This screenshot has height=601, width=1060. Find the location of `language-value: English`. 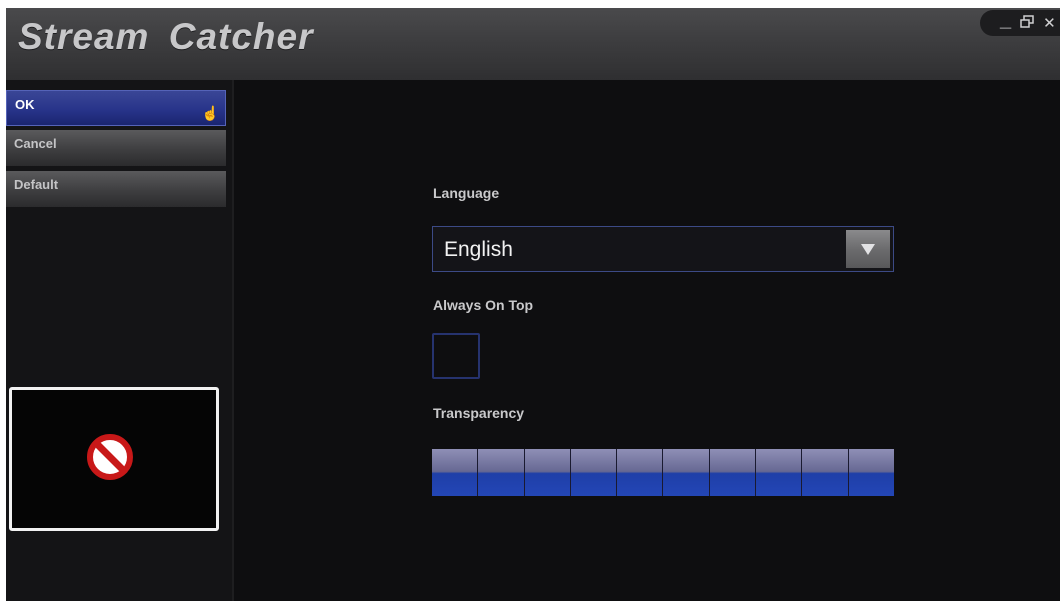

language-value: English is located at coordinates (478, 249).